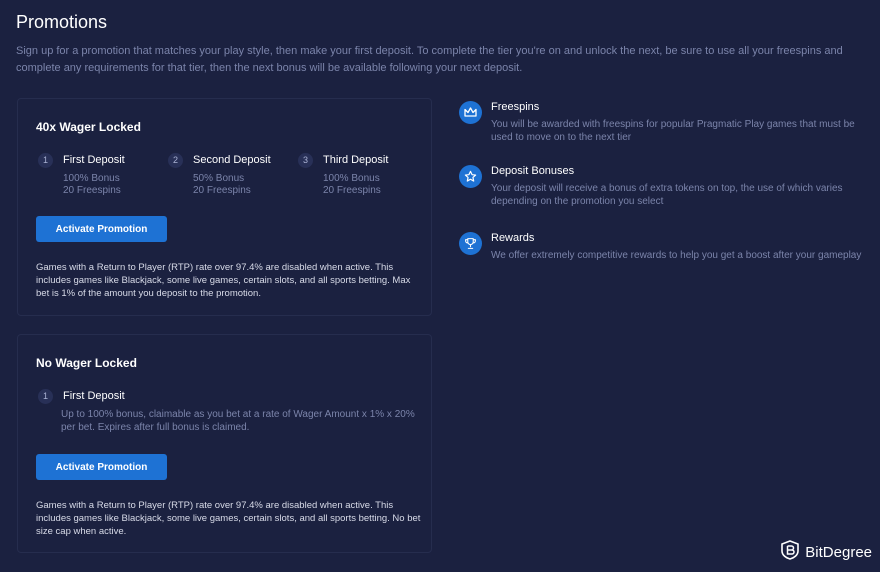  Describe the element at coordinates (533, 171) in the screenshot. I see `feature-title: Deposit Bonuses` at that location.